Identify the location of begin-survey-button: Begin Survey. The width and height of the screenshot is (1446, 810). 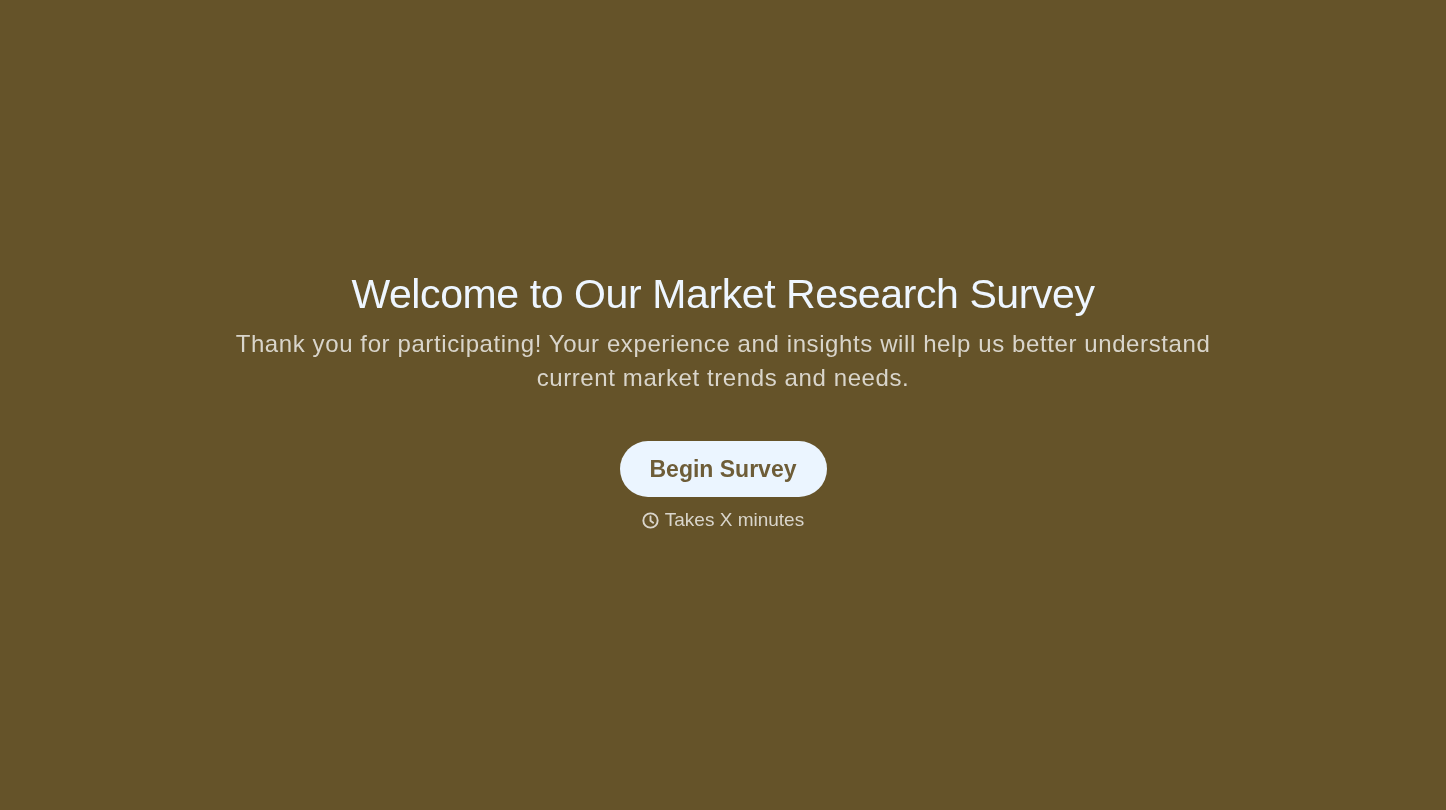
(723, 469).